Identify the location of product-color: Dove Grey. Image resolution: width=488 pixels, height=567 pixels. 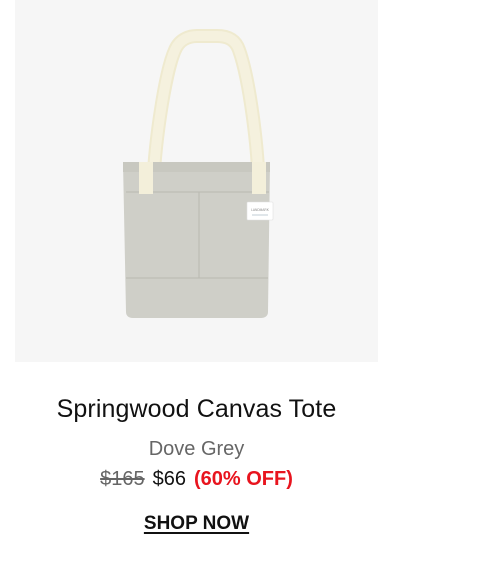
(196, 449).